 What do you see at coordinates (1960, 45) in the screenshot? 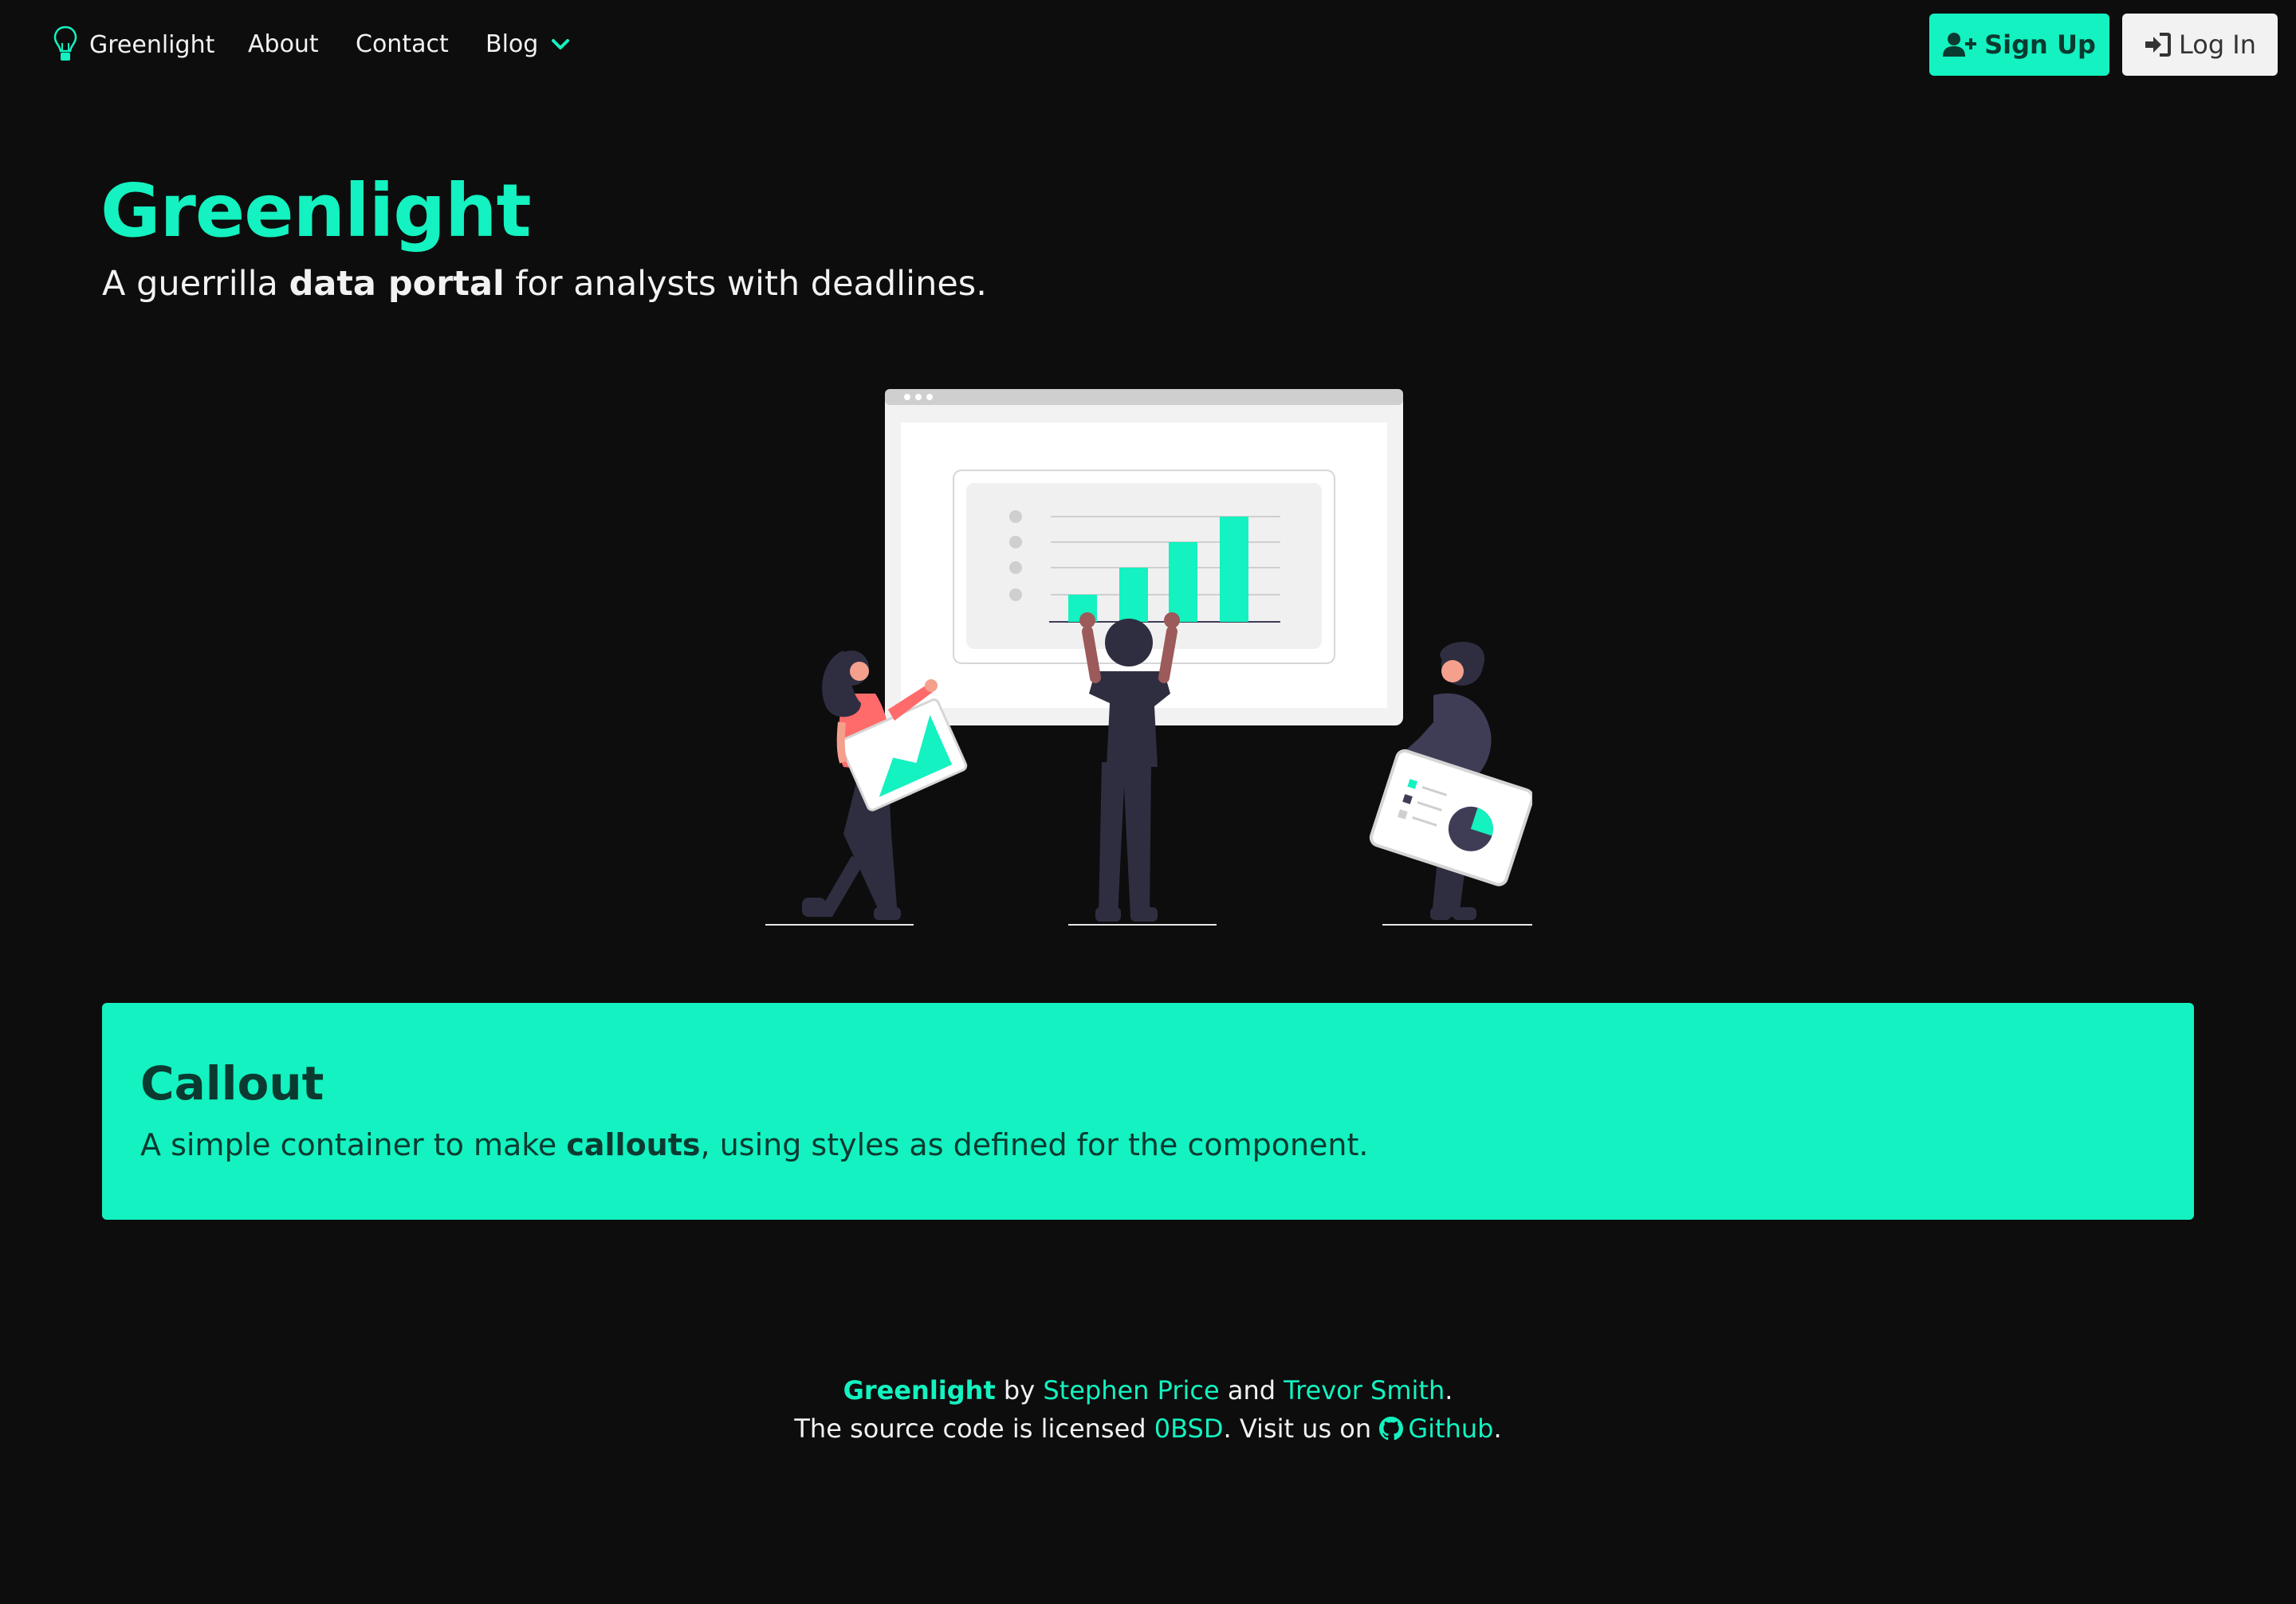
I see `user-plus-icon` at bounding box center [1960, 45].